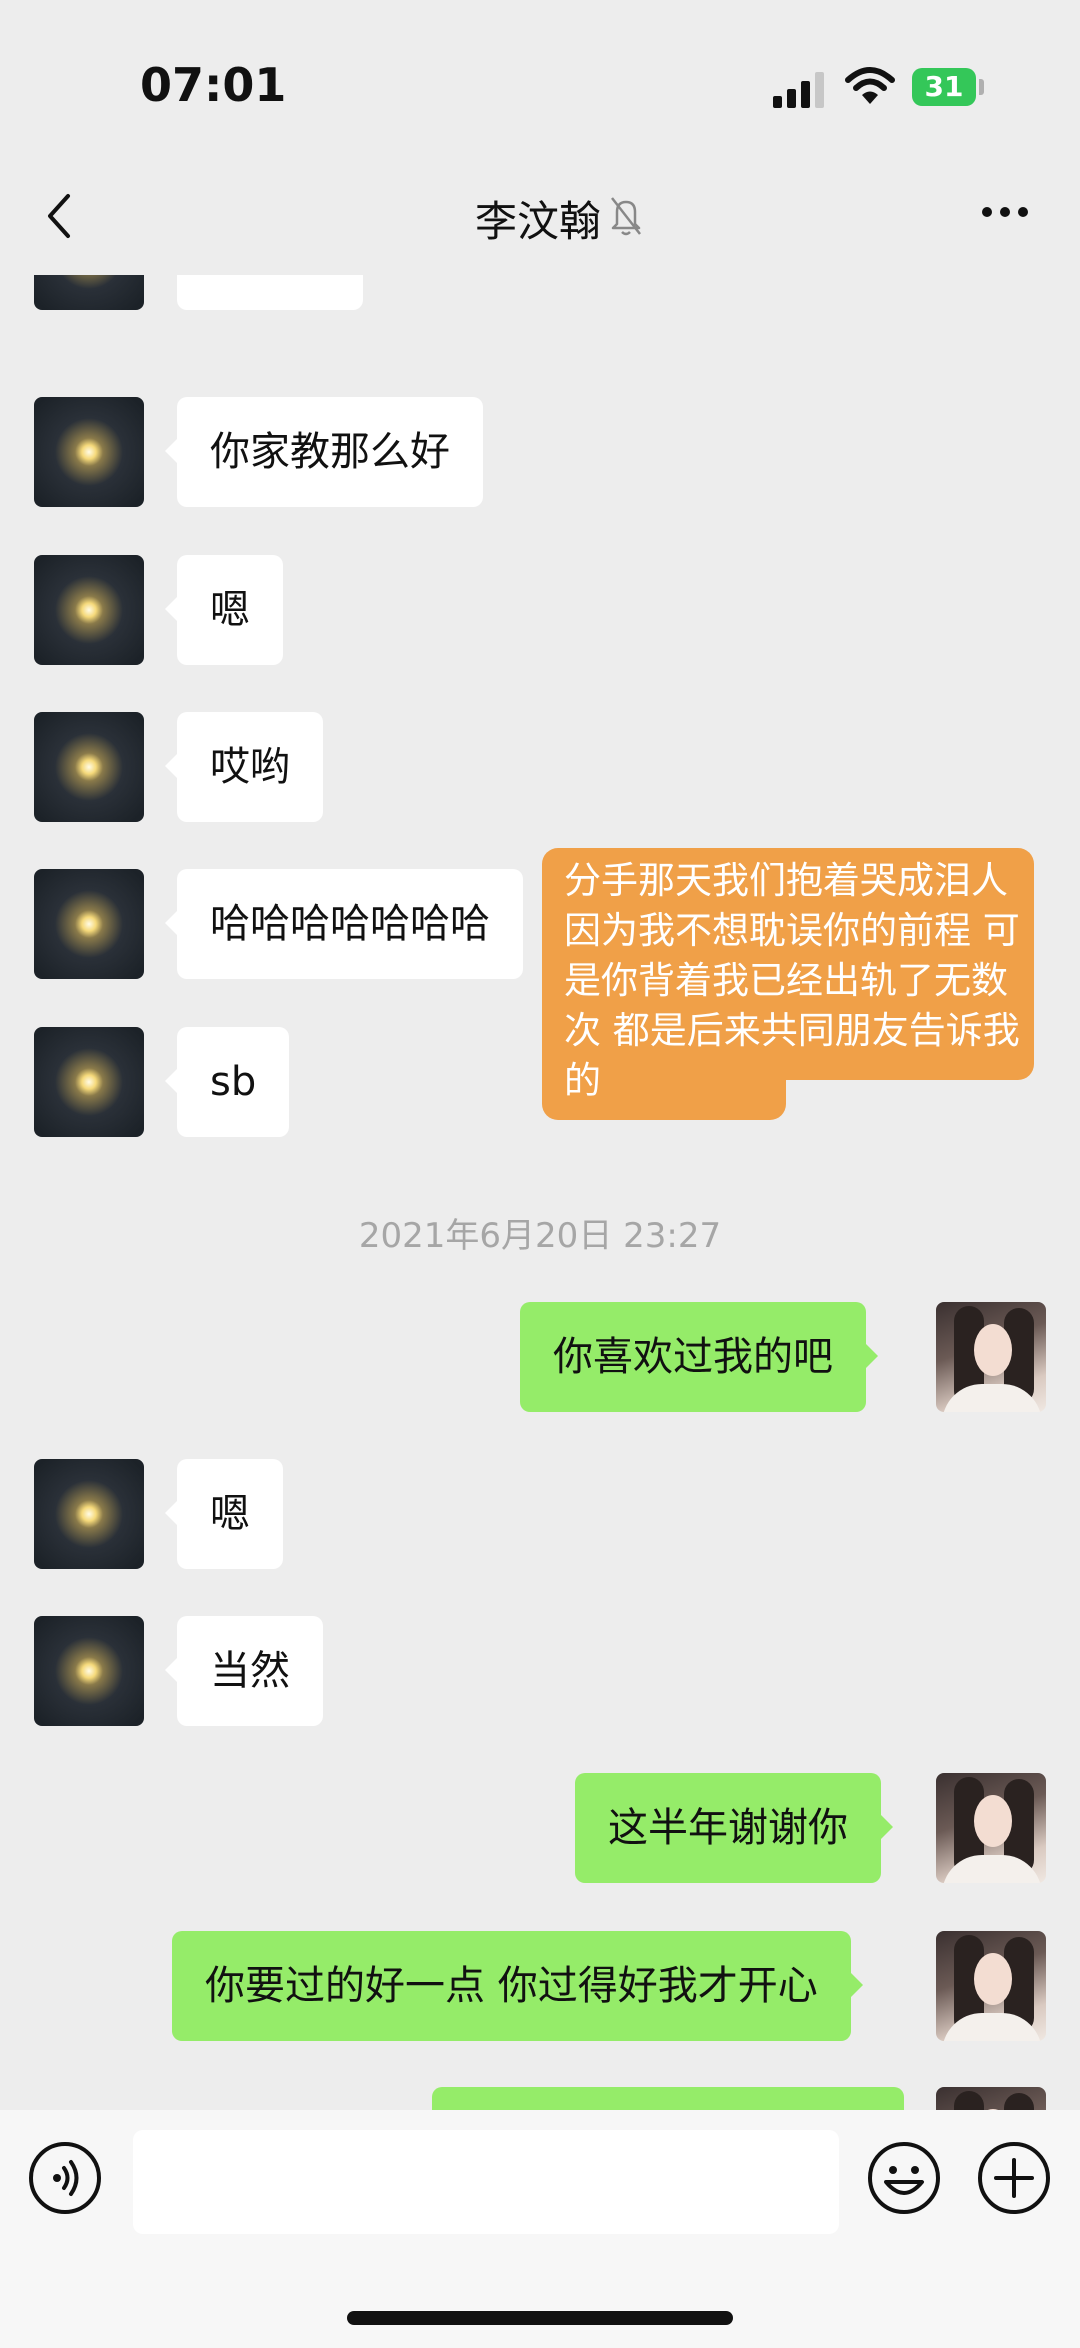 The height and width of the screenshot is (2348, 1080). What do you see at coordinates (270, 292) in the screenshot?
I see `message-bubble-incoming: 相信你` at bounding box center [270, 292].